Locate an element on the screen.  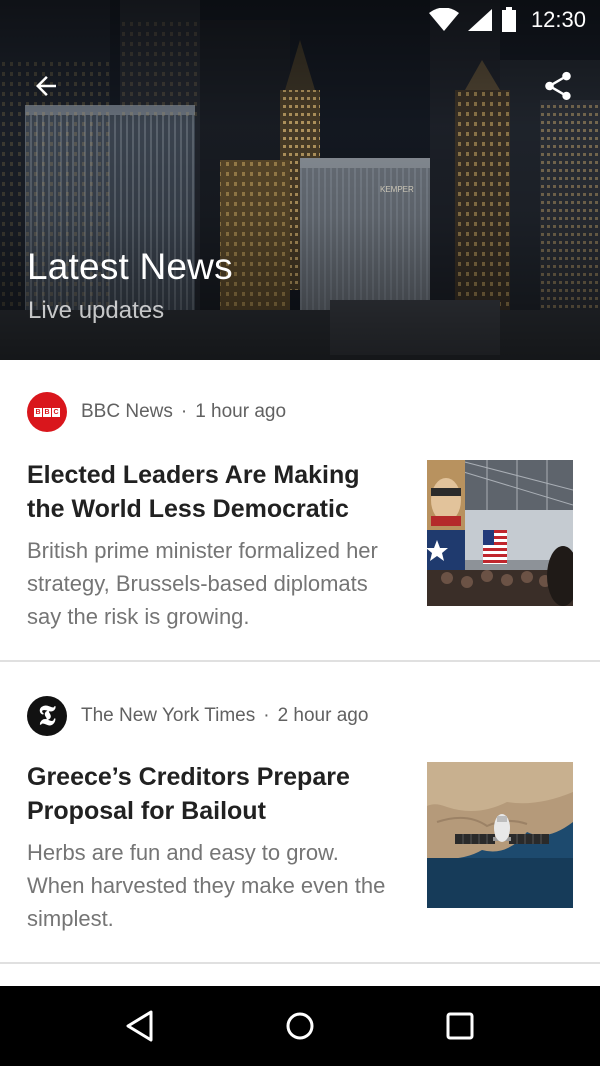
arrow-left-icon is located at coordinates (46, 86).